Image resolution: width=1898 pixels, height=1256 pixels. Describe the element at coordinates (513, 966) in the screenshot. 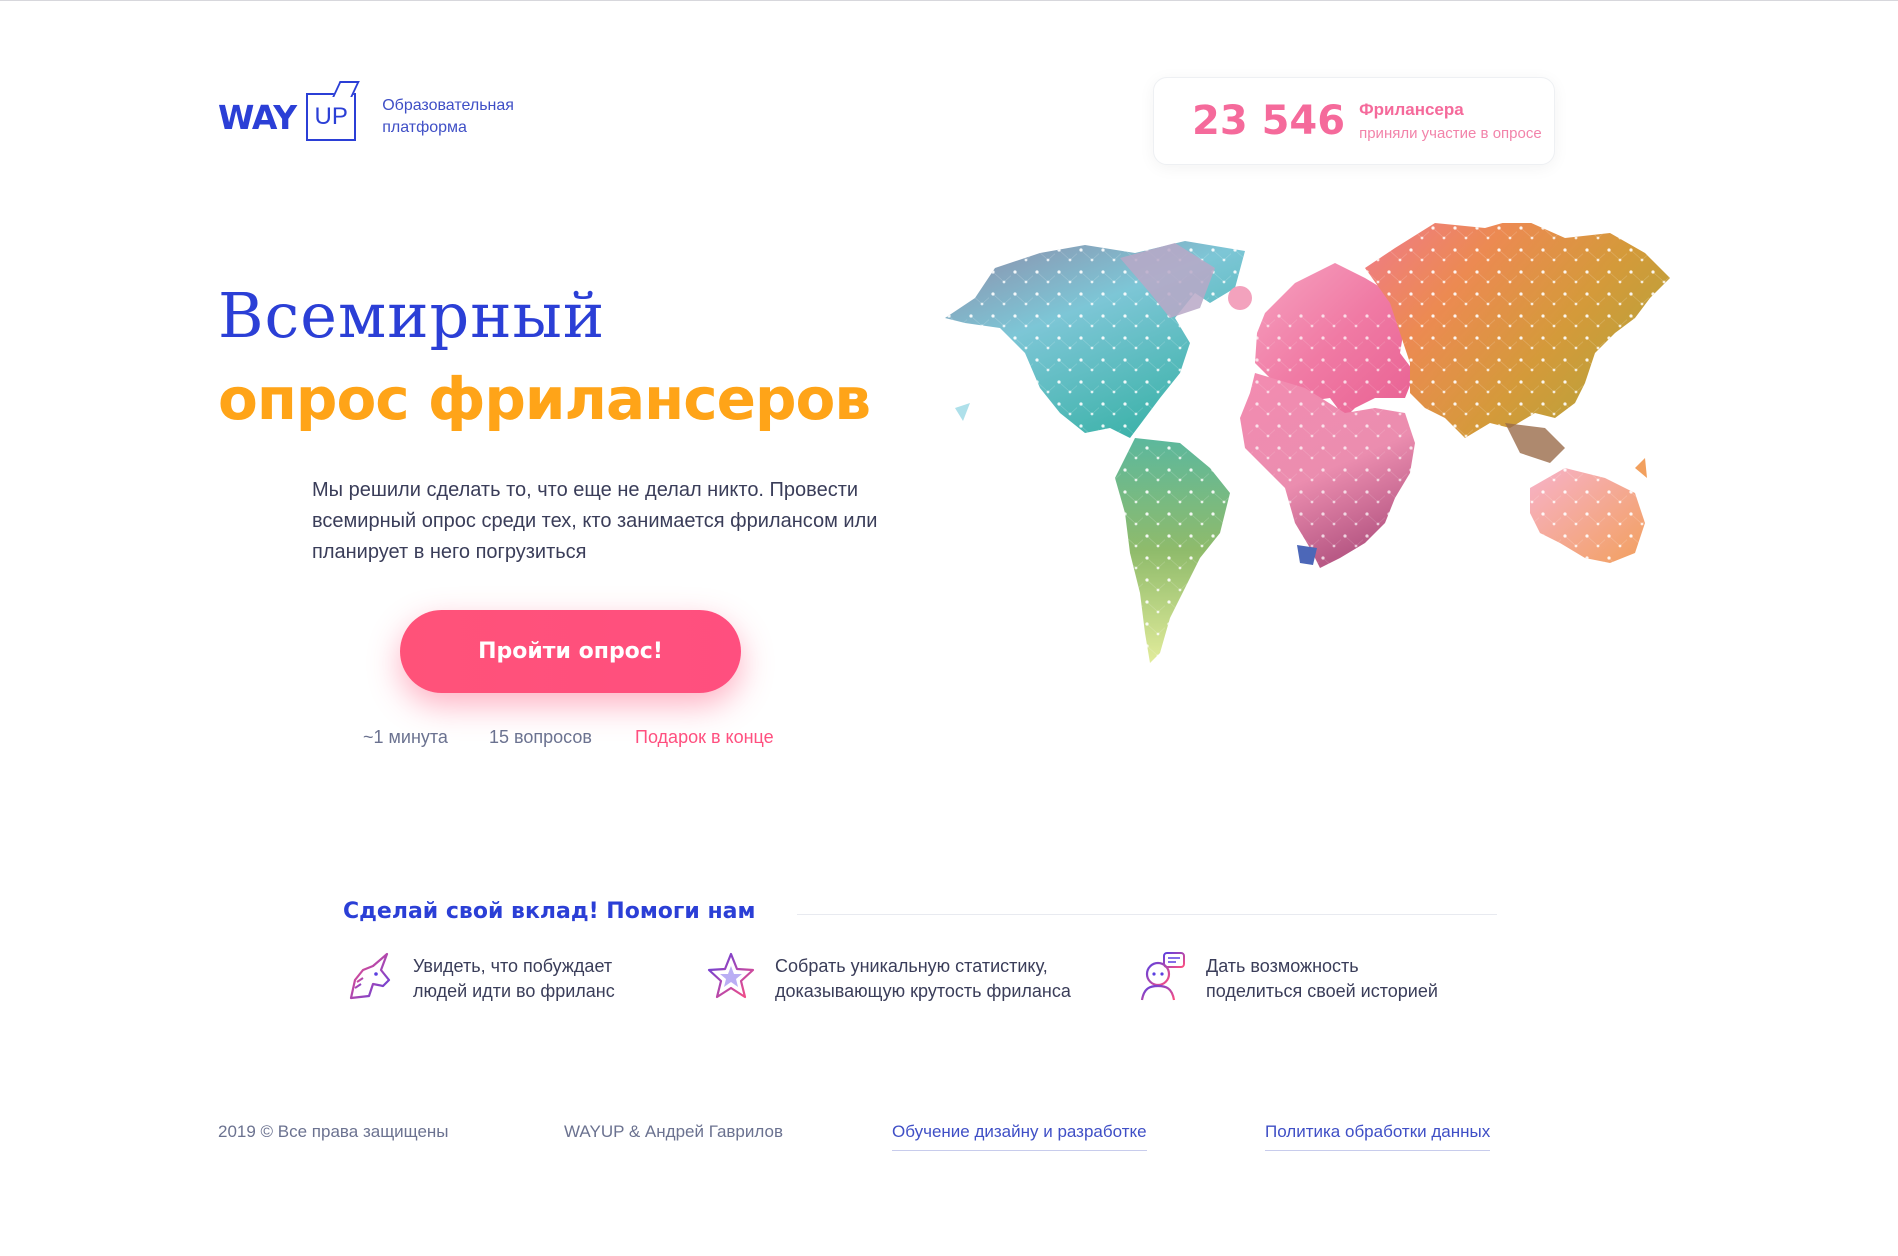

I see `feature-text-line1: Увидеть, что побуждает` at that location.